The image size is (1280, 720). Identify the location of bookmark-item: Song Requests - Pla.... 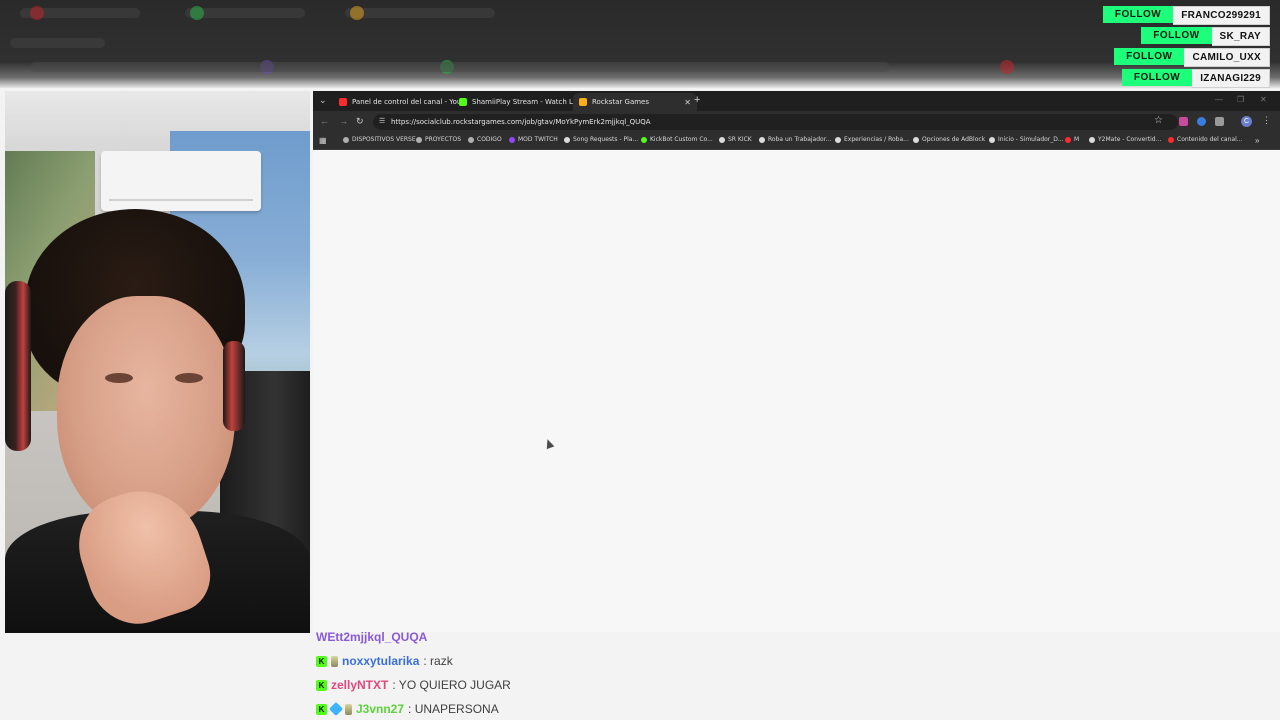
(601, 139).